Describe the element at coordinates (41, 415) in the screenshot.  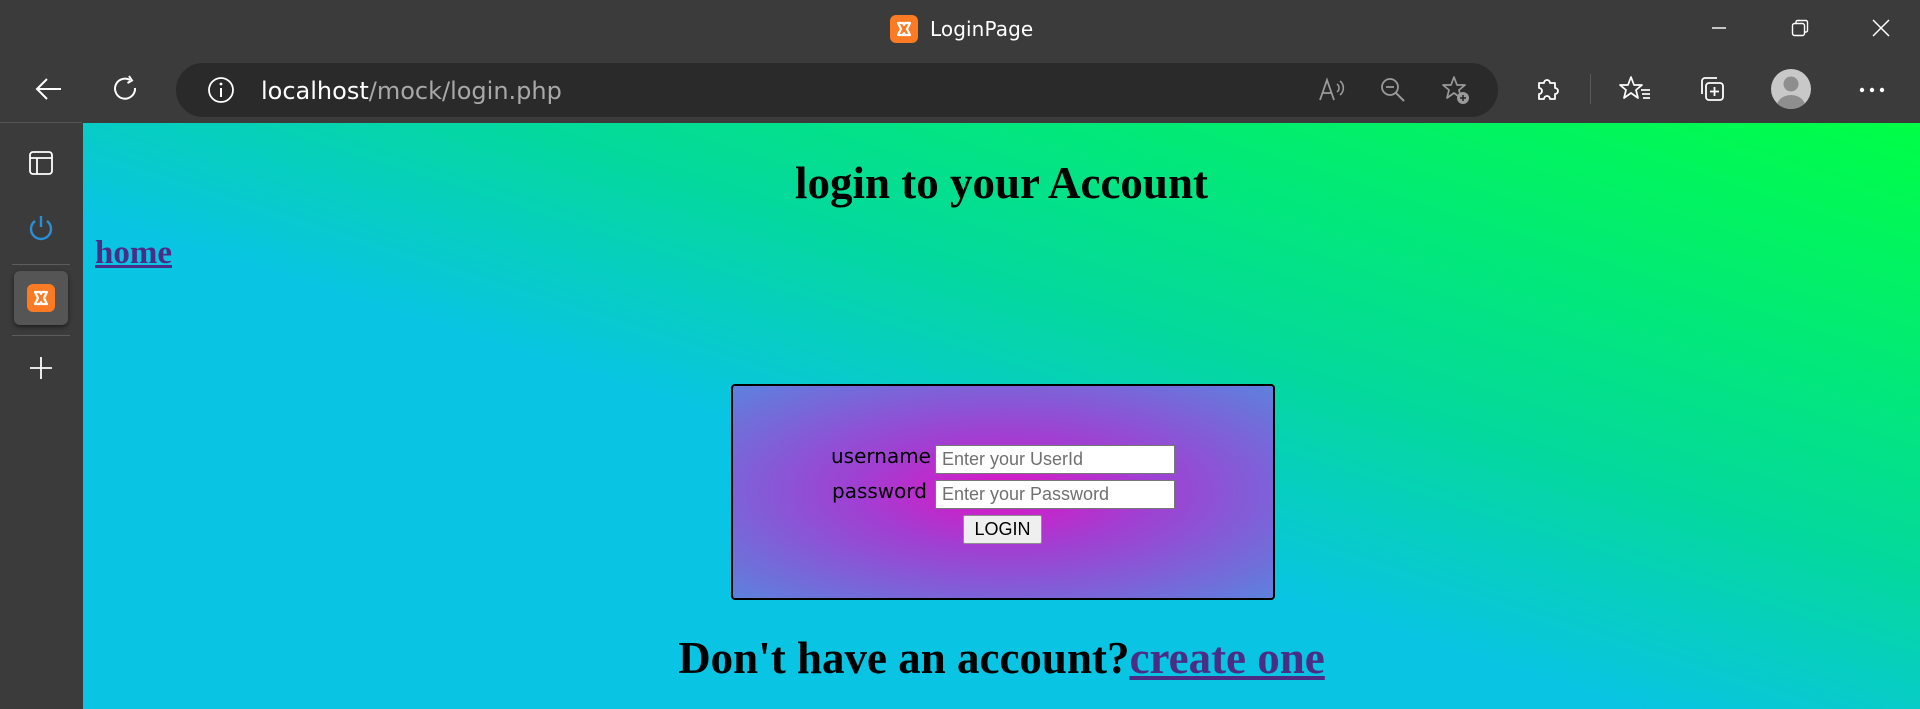
I see `vertical-tabs-sidebar` at that location.